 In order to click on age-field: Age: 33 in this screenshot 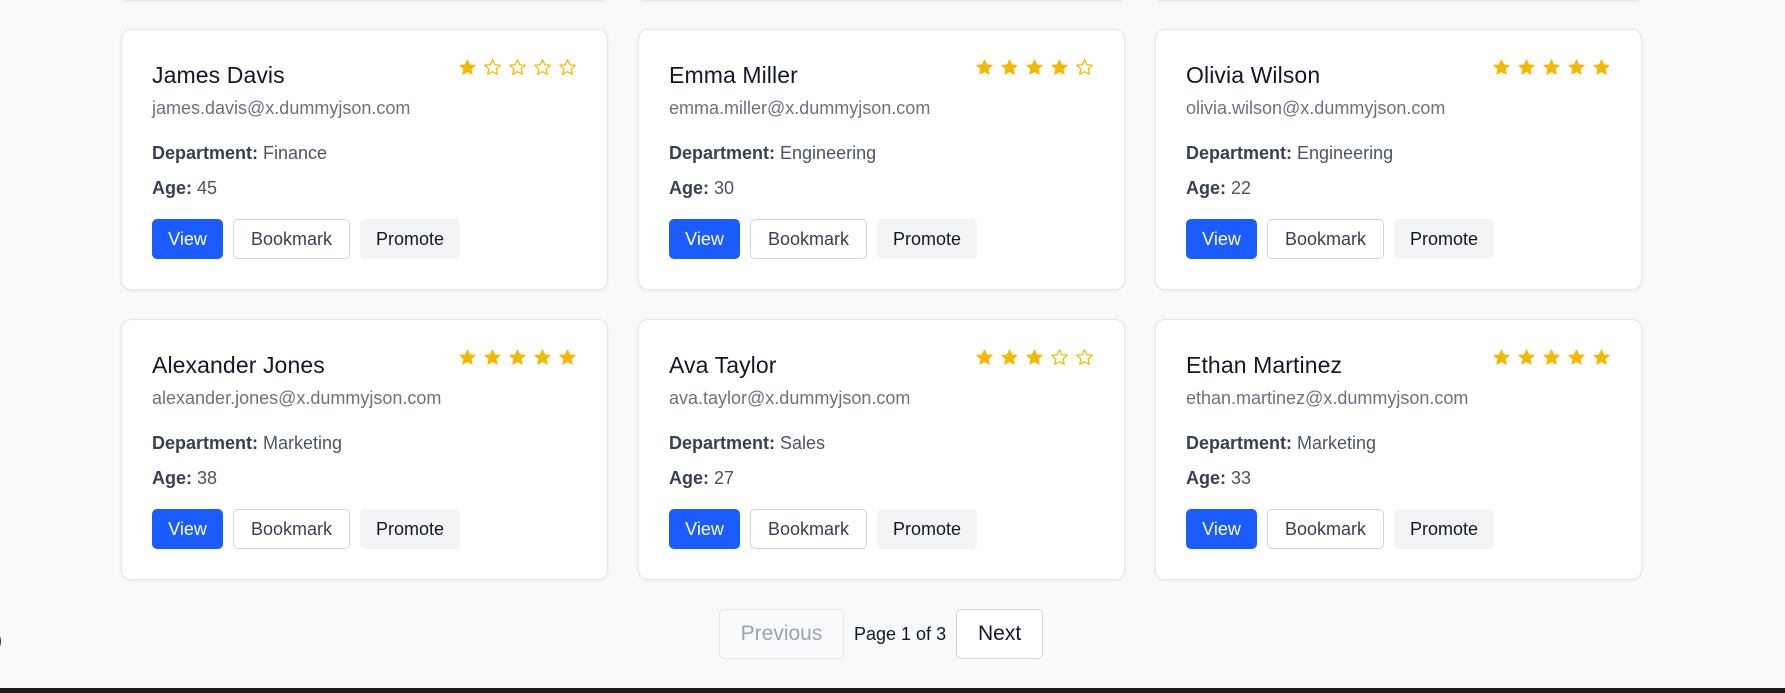, I will do `click(1218, 478)`.